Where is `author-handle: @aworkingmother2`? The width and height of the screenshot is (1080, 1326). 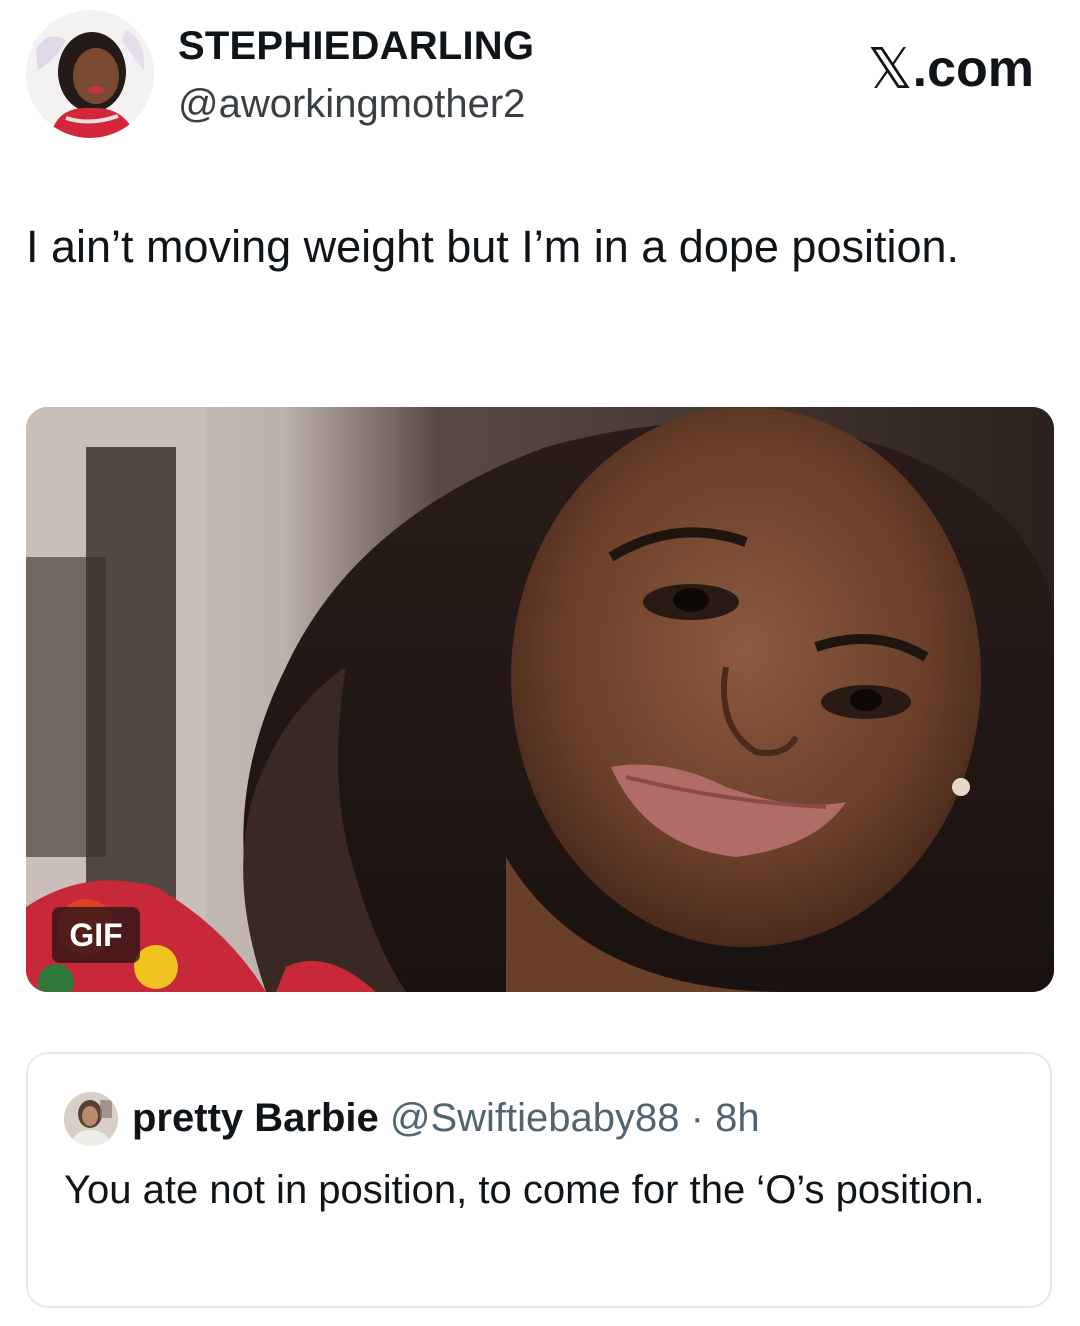 author-handle: @aworkingmother2 is located at coordinates (351, 104).